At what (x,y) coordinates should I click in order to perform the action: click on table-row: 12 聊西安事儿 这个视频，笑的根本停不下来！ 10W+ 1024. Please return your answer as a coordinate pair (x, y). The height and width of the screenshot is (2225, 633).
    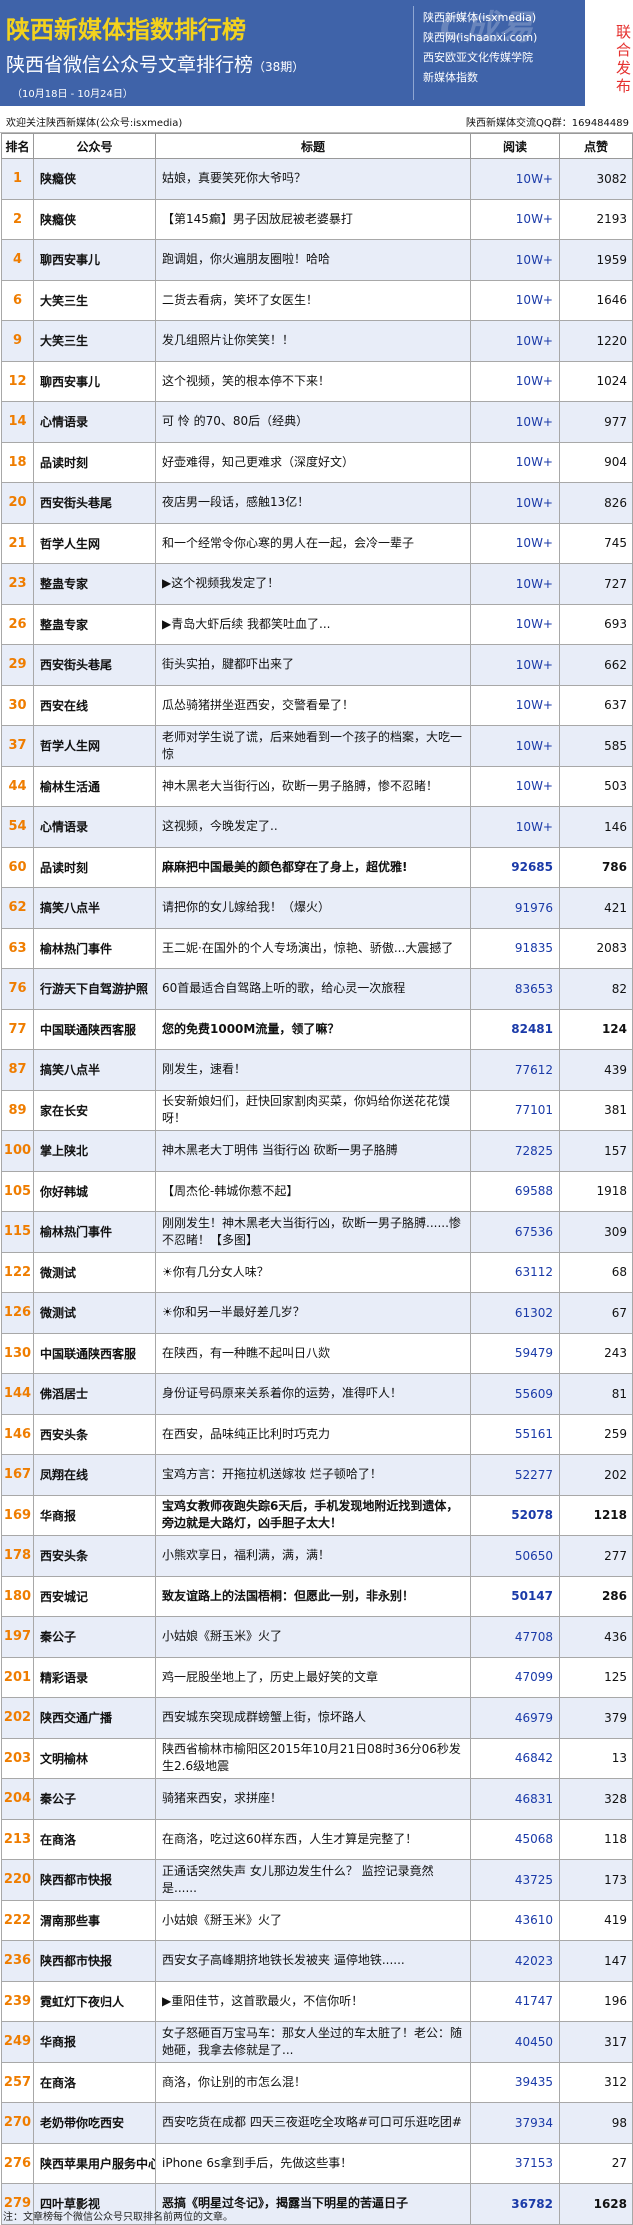
    Looking at the image, I should click on (317, 381).